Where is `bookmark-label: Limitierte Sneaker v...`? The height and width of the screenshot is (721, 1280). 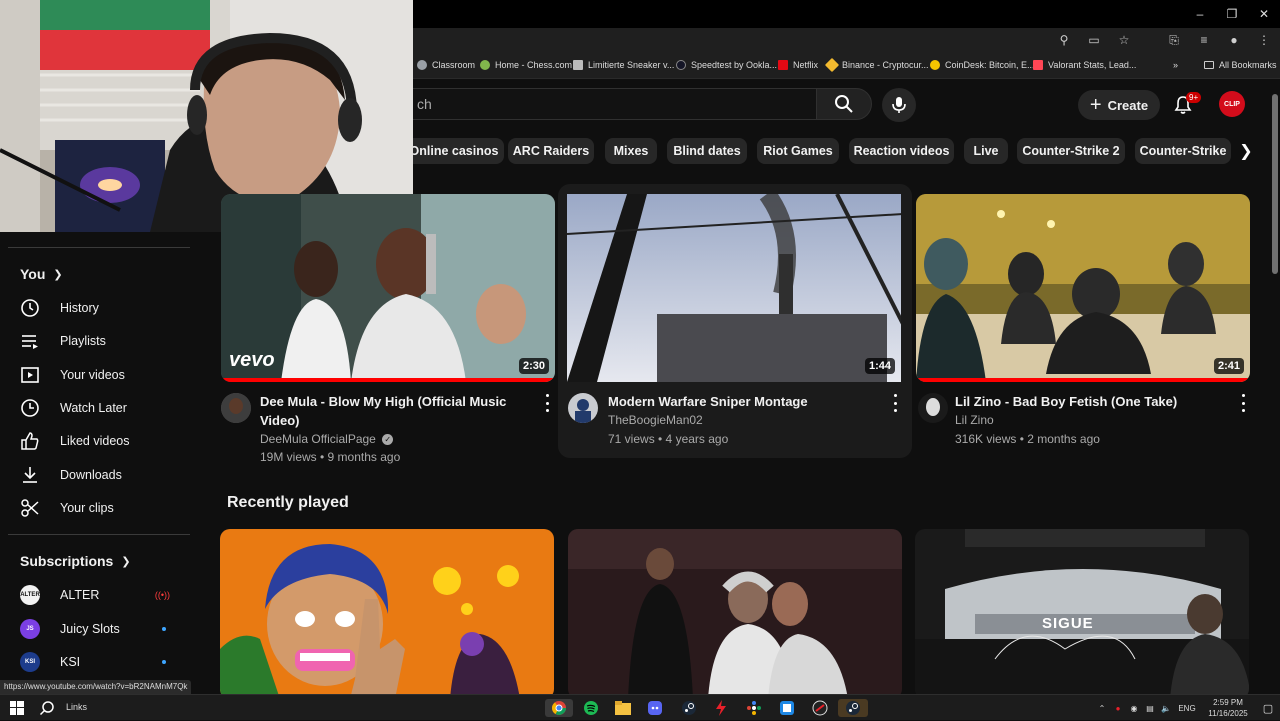 bookmark-label: Limitierte Sneaker v... is located at coordinates (631, 65).